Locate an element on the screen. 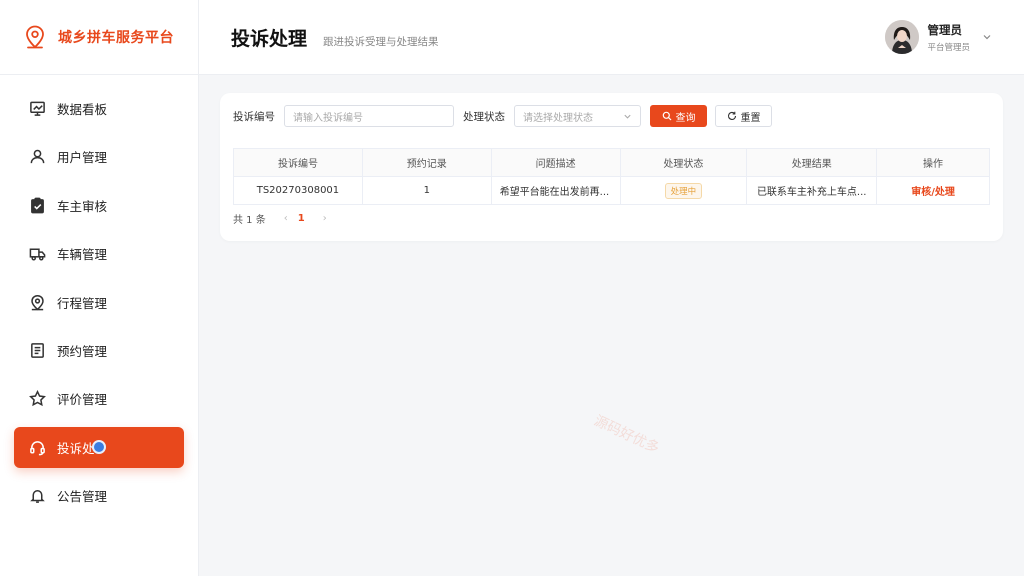 This screenshot has width=1024, height=576. prev-page-icon: ‹ is located at coordinates (286, 218).